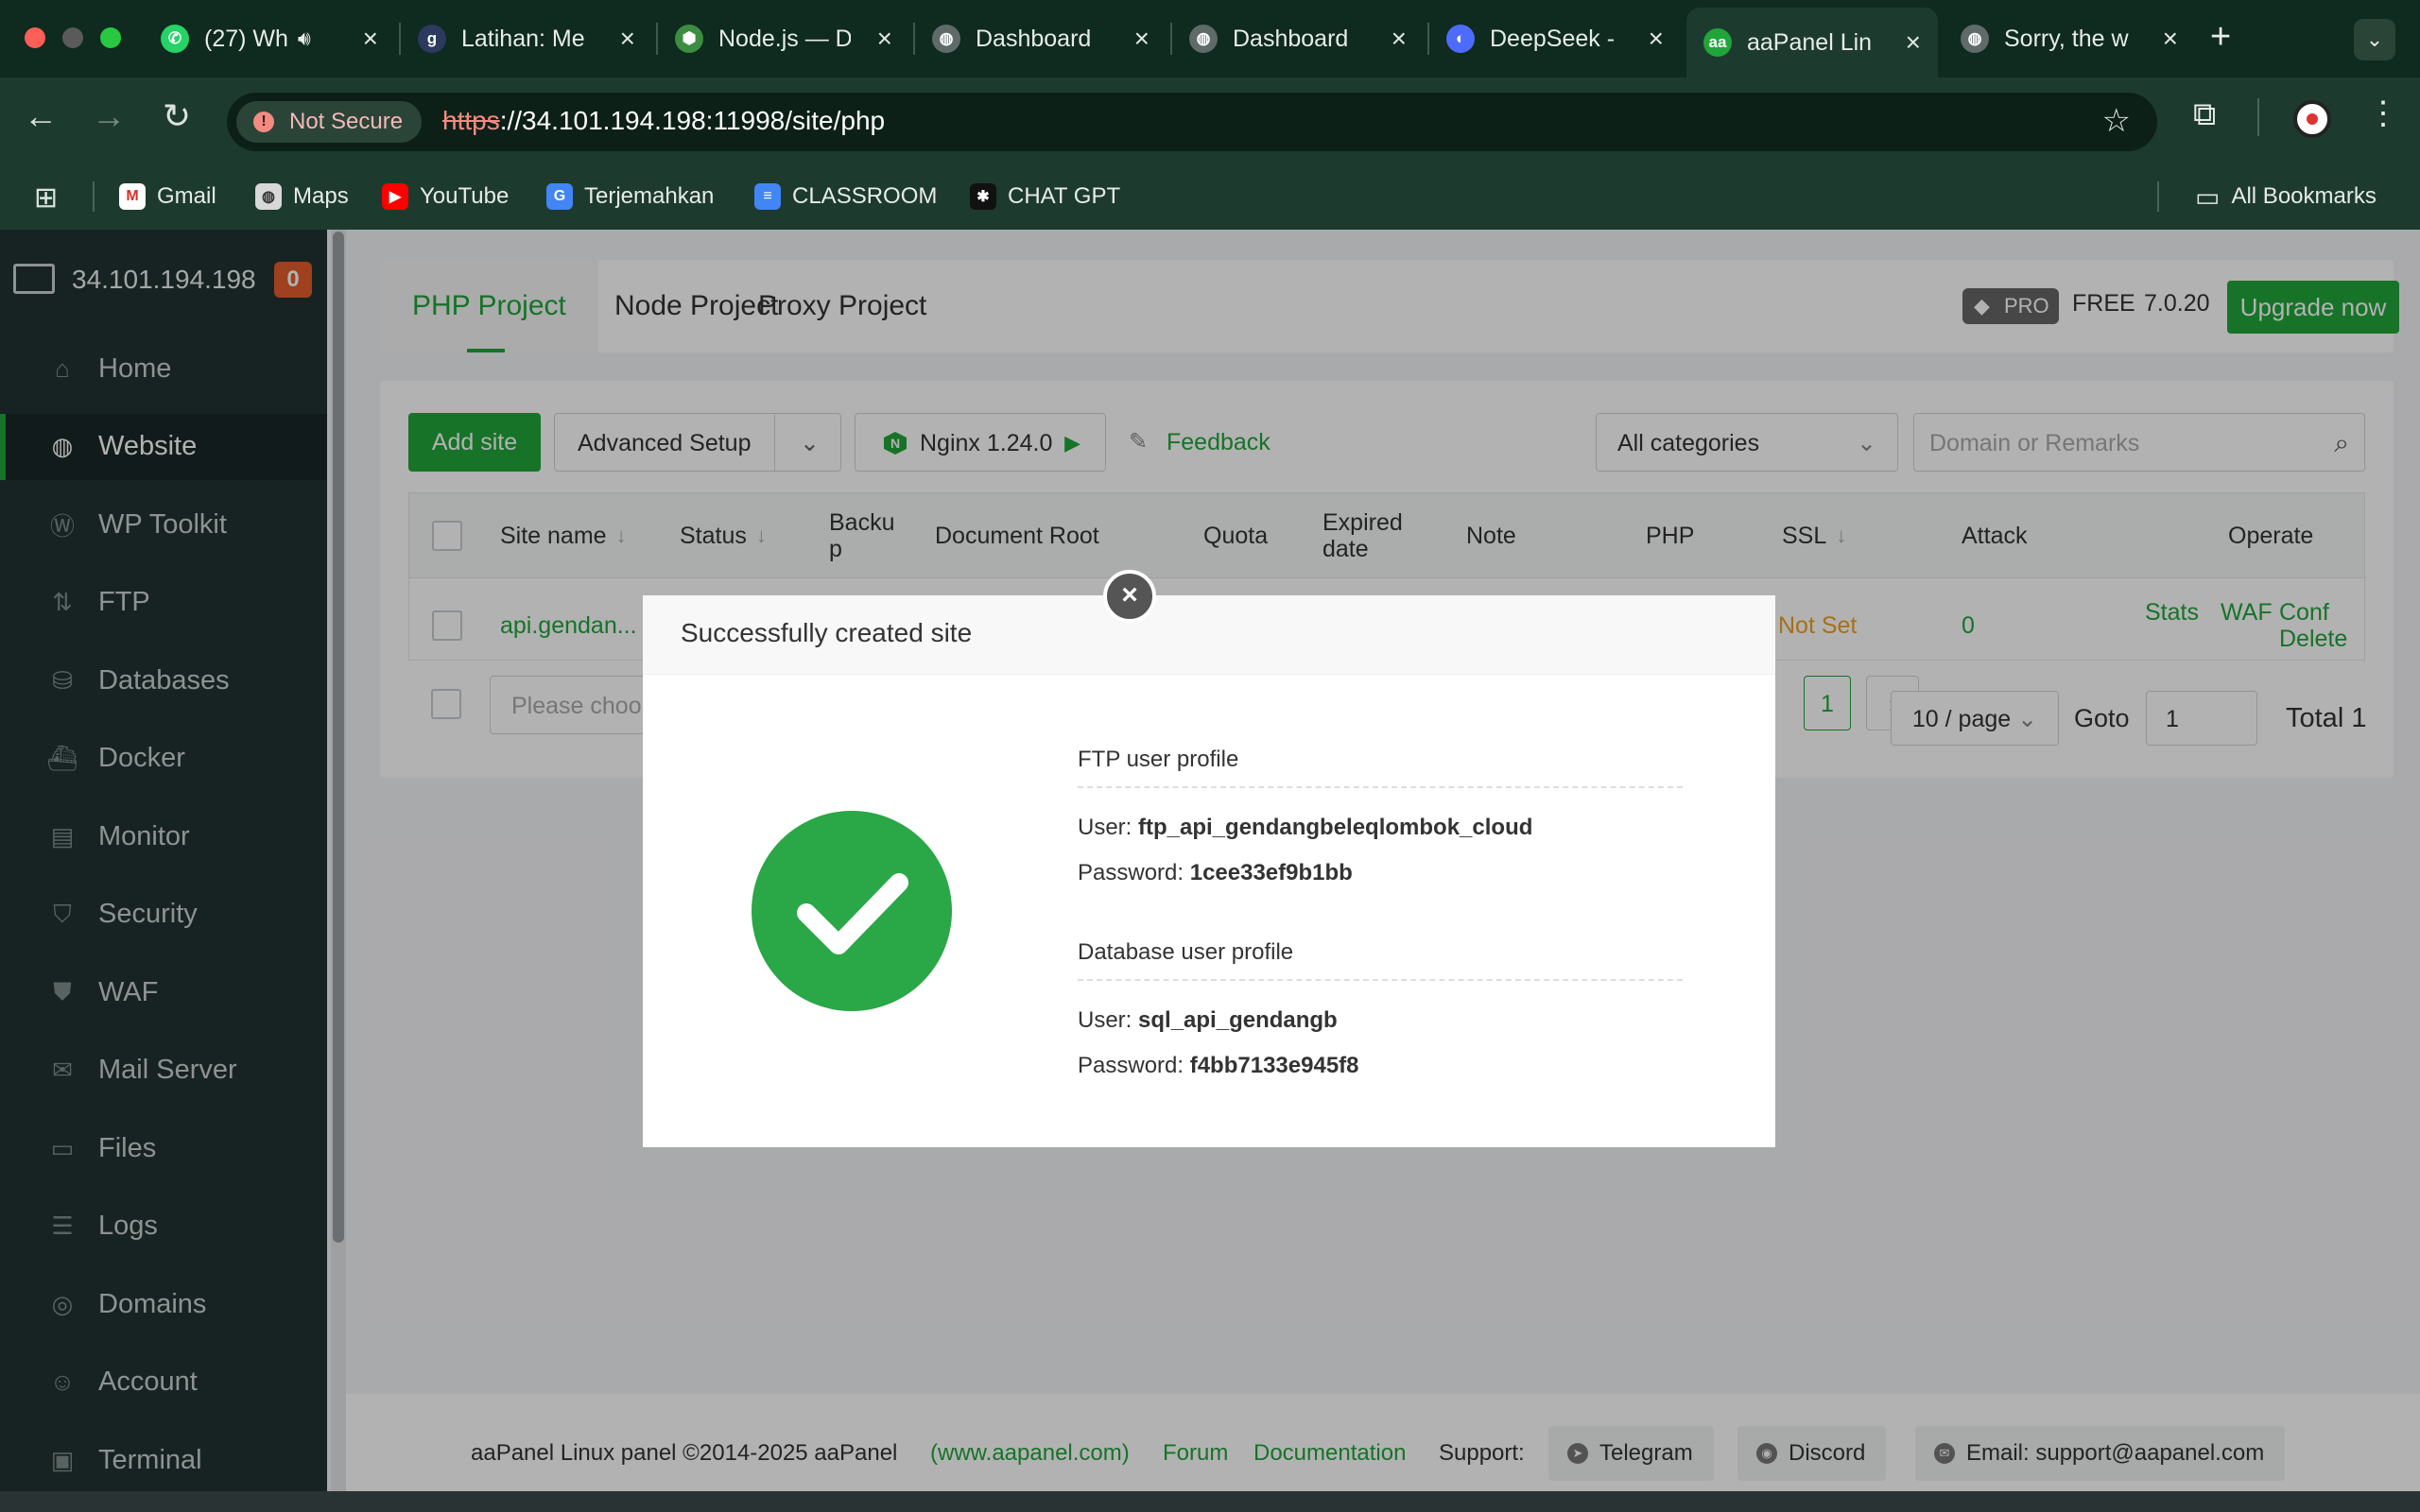 Image resolution: width=2420 pixels, height=1512 pixels. I want to click on classroom-icon: ≡, so click(767, 196).